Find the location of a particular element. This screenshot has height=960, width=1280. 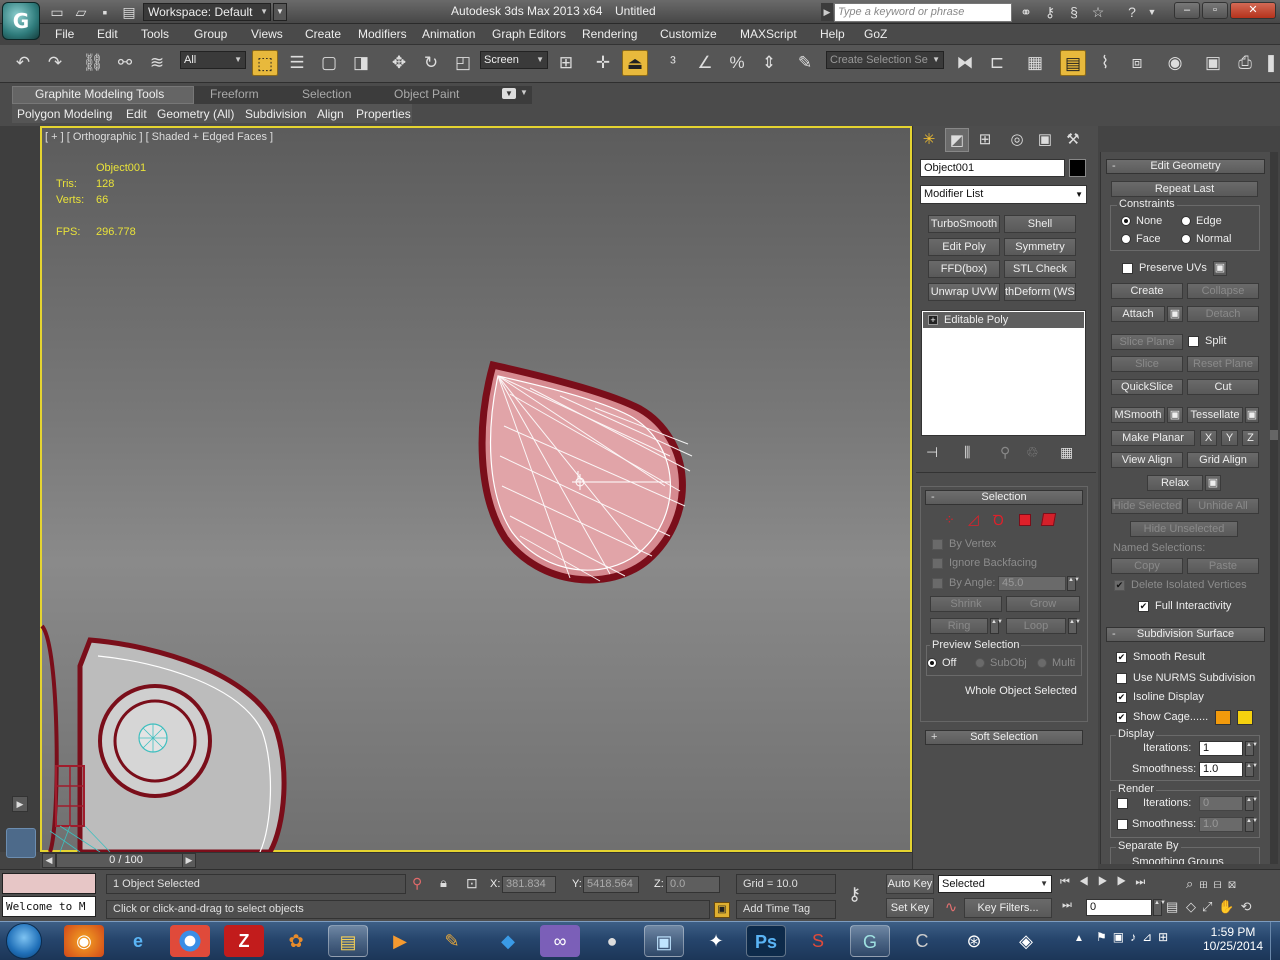

graphite-toggle-icon: ▤ is located at coordinates (1073, 63).